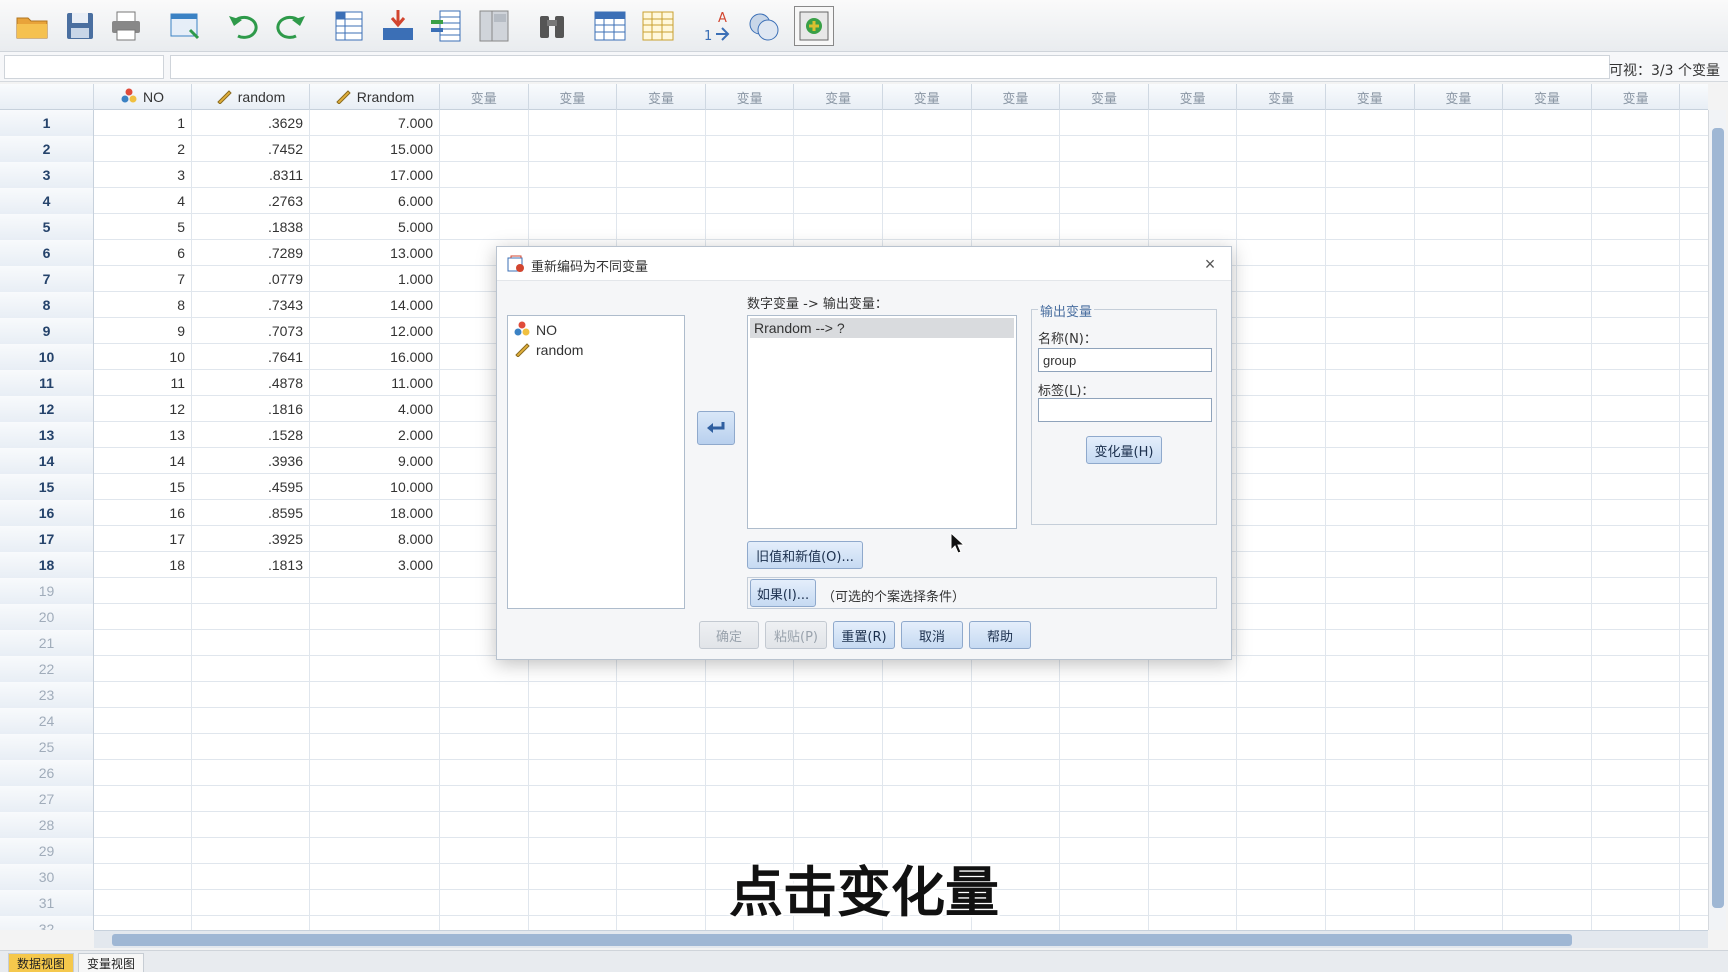  Describe the element at coordinates (143, 201) in the screenshot. I see `grid-cell: 4` at that location.